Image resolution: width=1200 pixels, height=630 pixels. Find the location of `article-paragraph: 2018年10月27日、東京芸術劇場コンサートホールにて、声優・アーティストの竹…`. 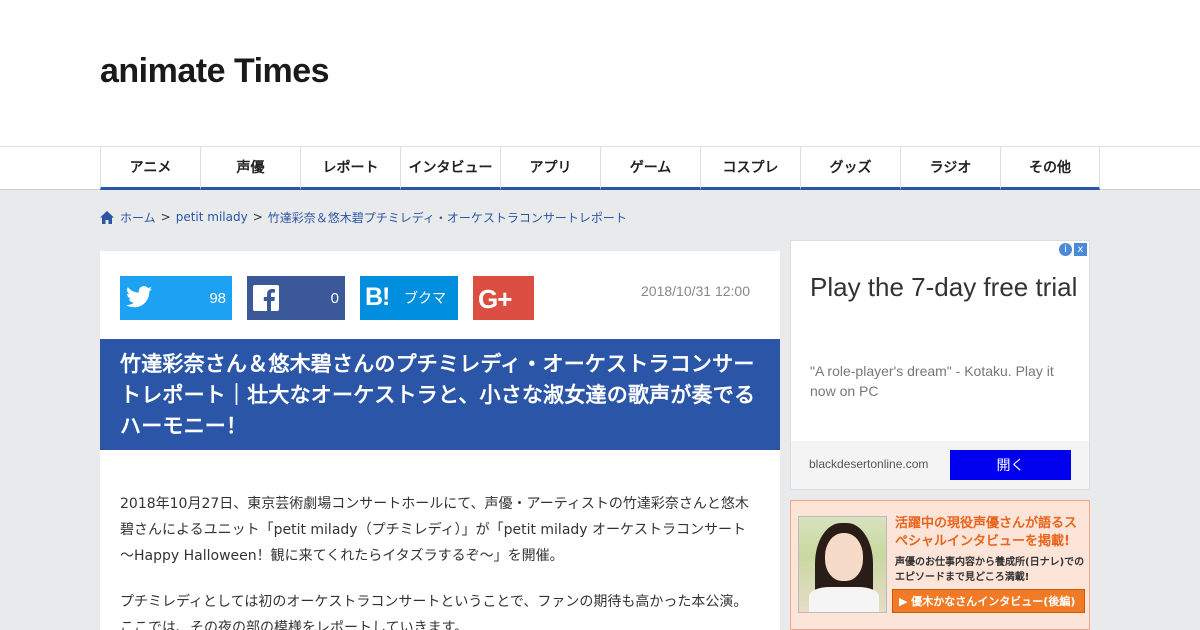

article-paragraph: 2018年10月27日、東京芸術劇場コンサートホールにて、声優・アーティストの竹… is located at coordinates (434, 530).